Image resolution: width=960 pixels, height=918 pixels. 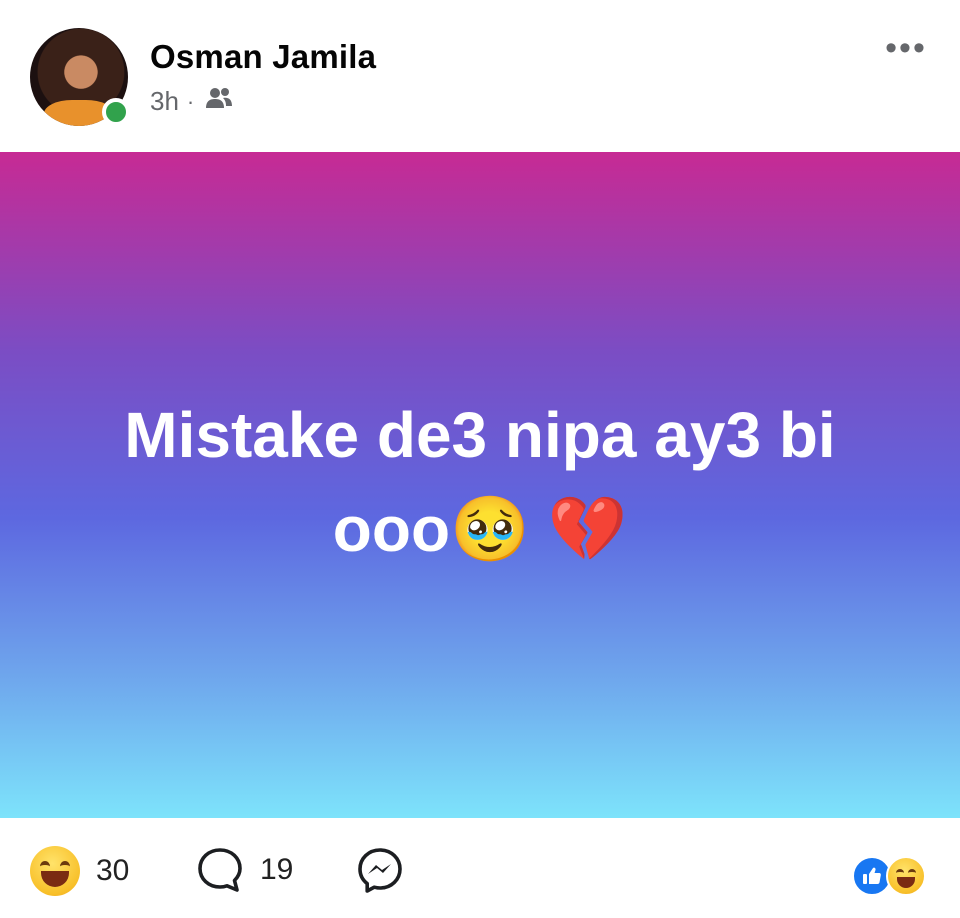 I want to click on friends-icon, so click(x=219, y=101).